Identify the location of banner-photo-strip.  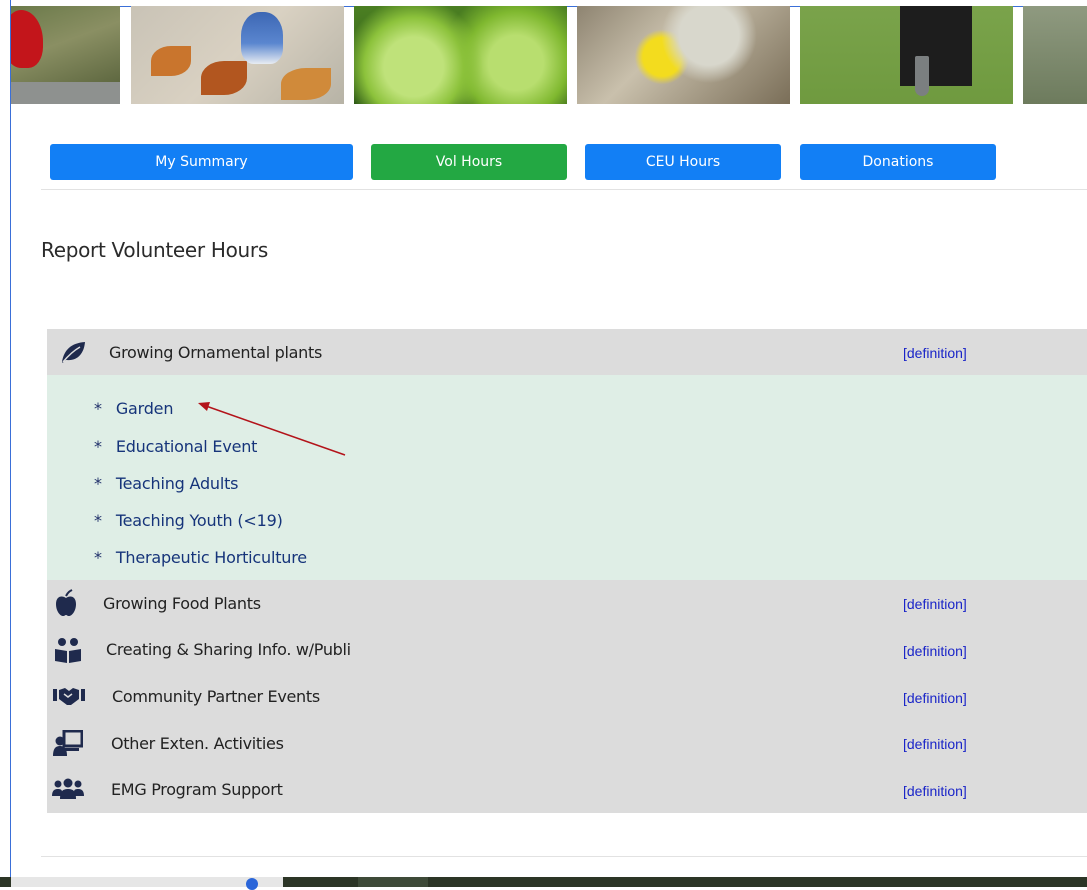
(549, 55).